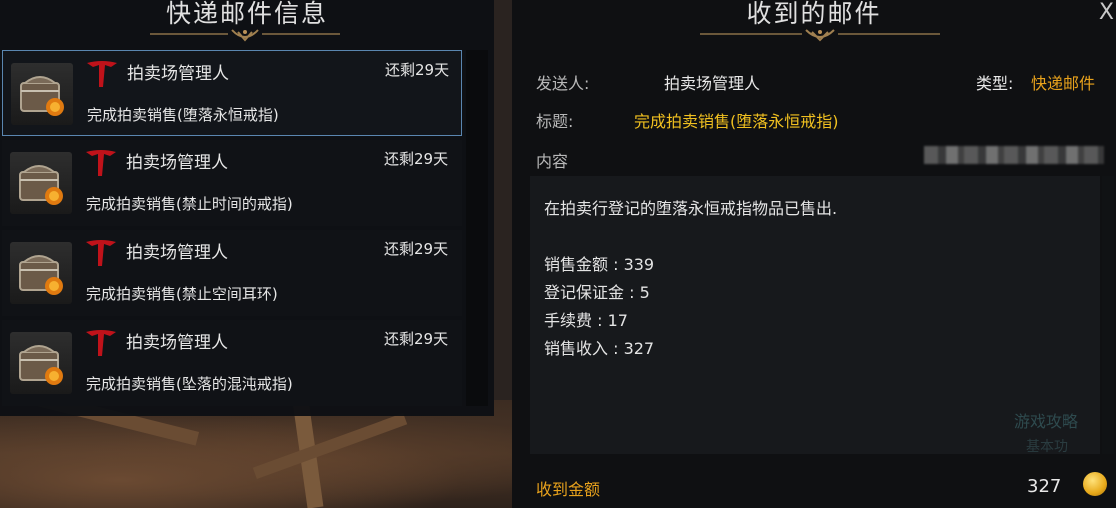  I want to click on received-amount-label: 收到金额, so click(568, 489).